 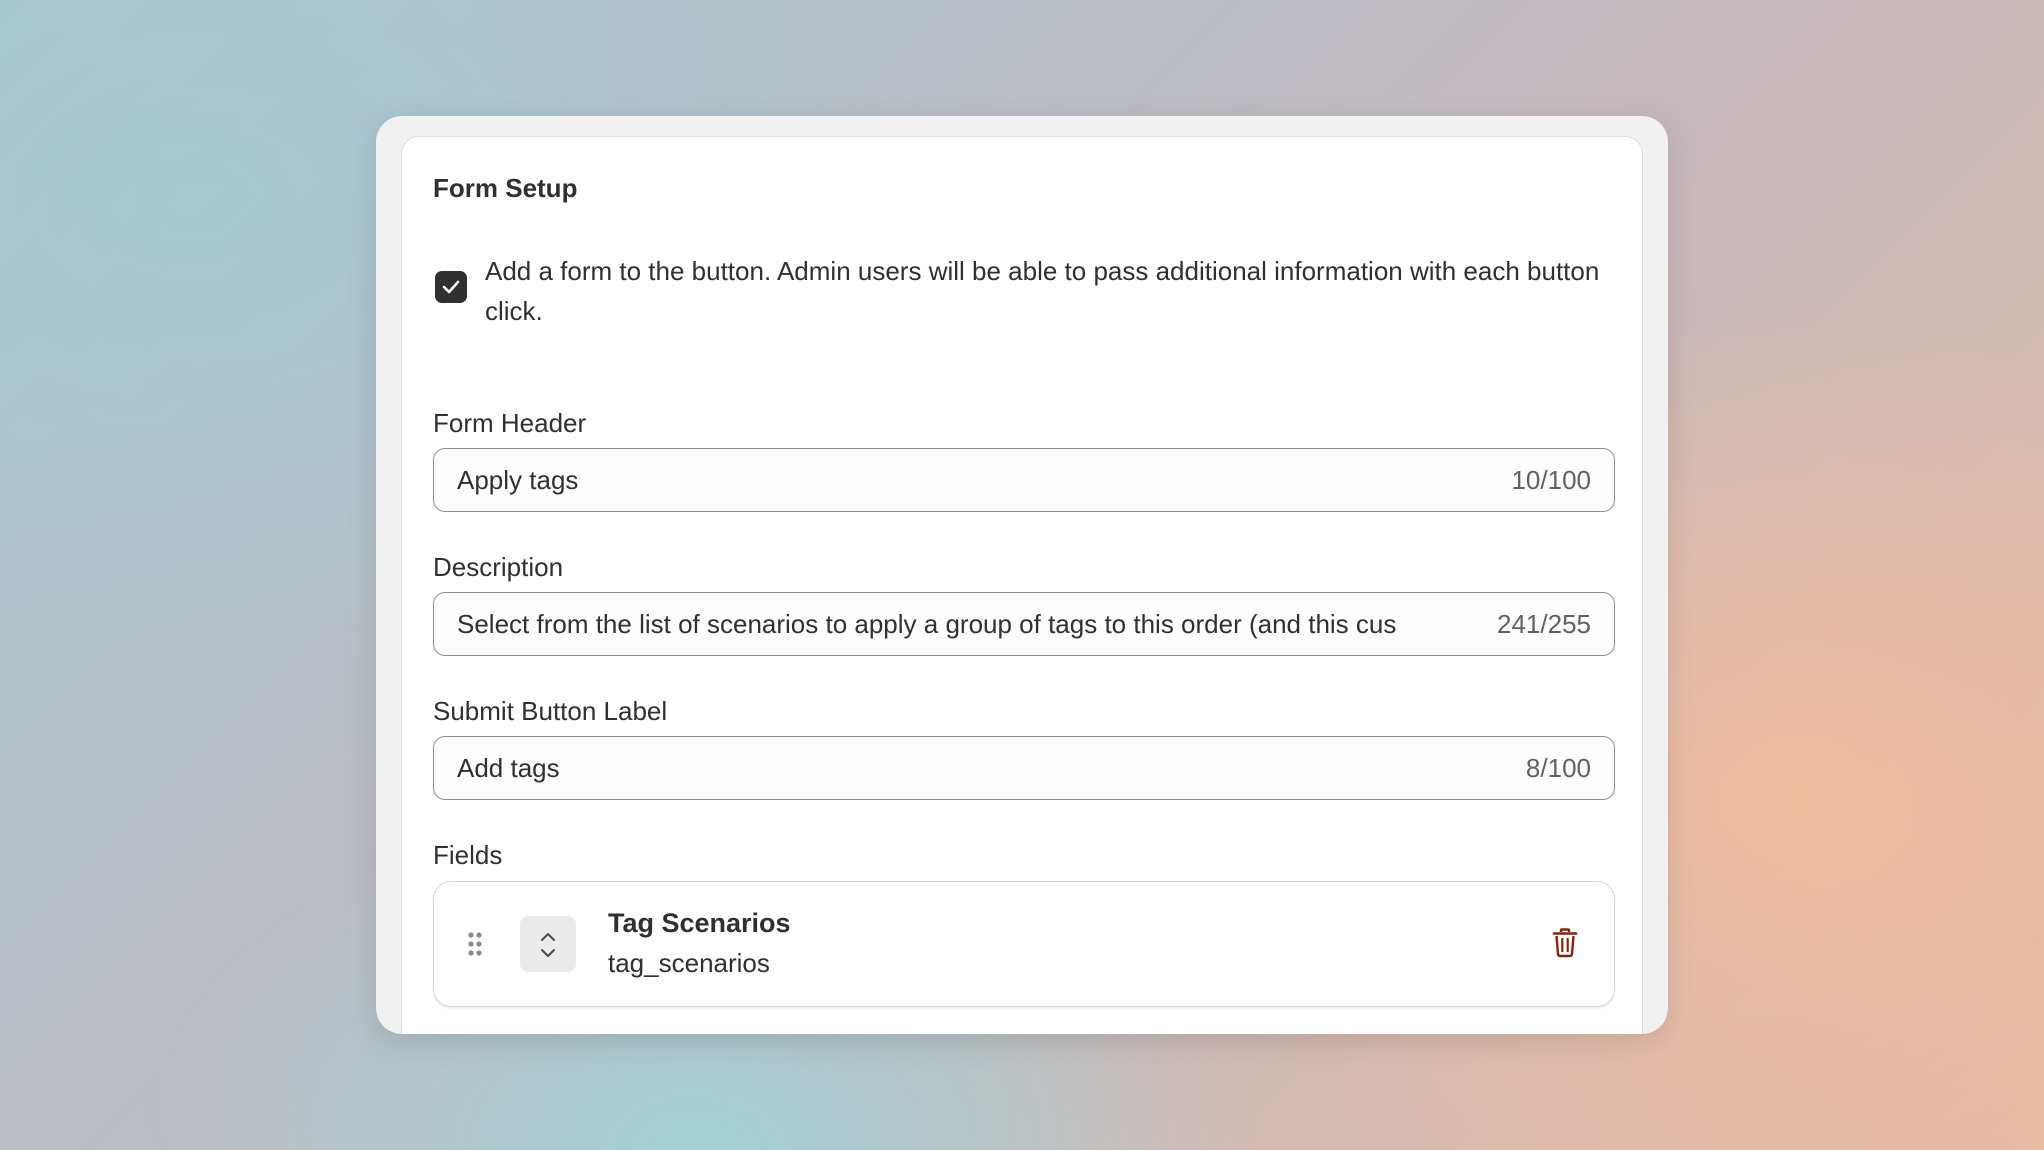 I want to click on form-header-label: Form Header, so click(x=510, y=423).